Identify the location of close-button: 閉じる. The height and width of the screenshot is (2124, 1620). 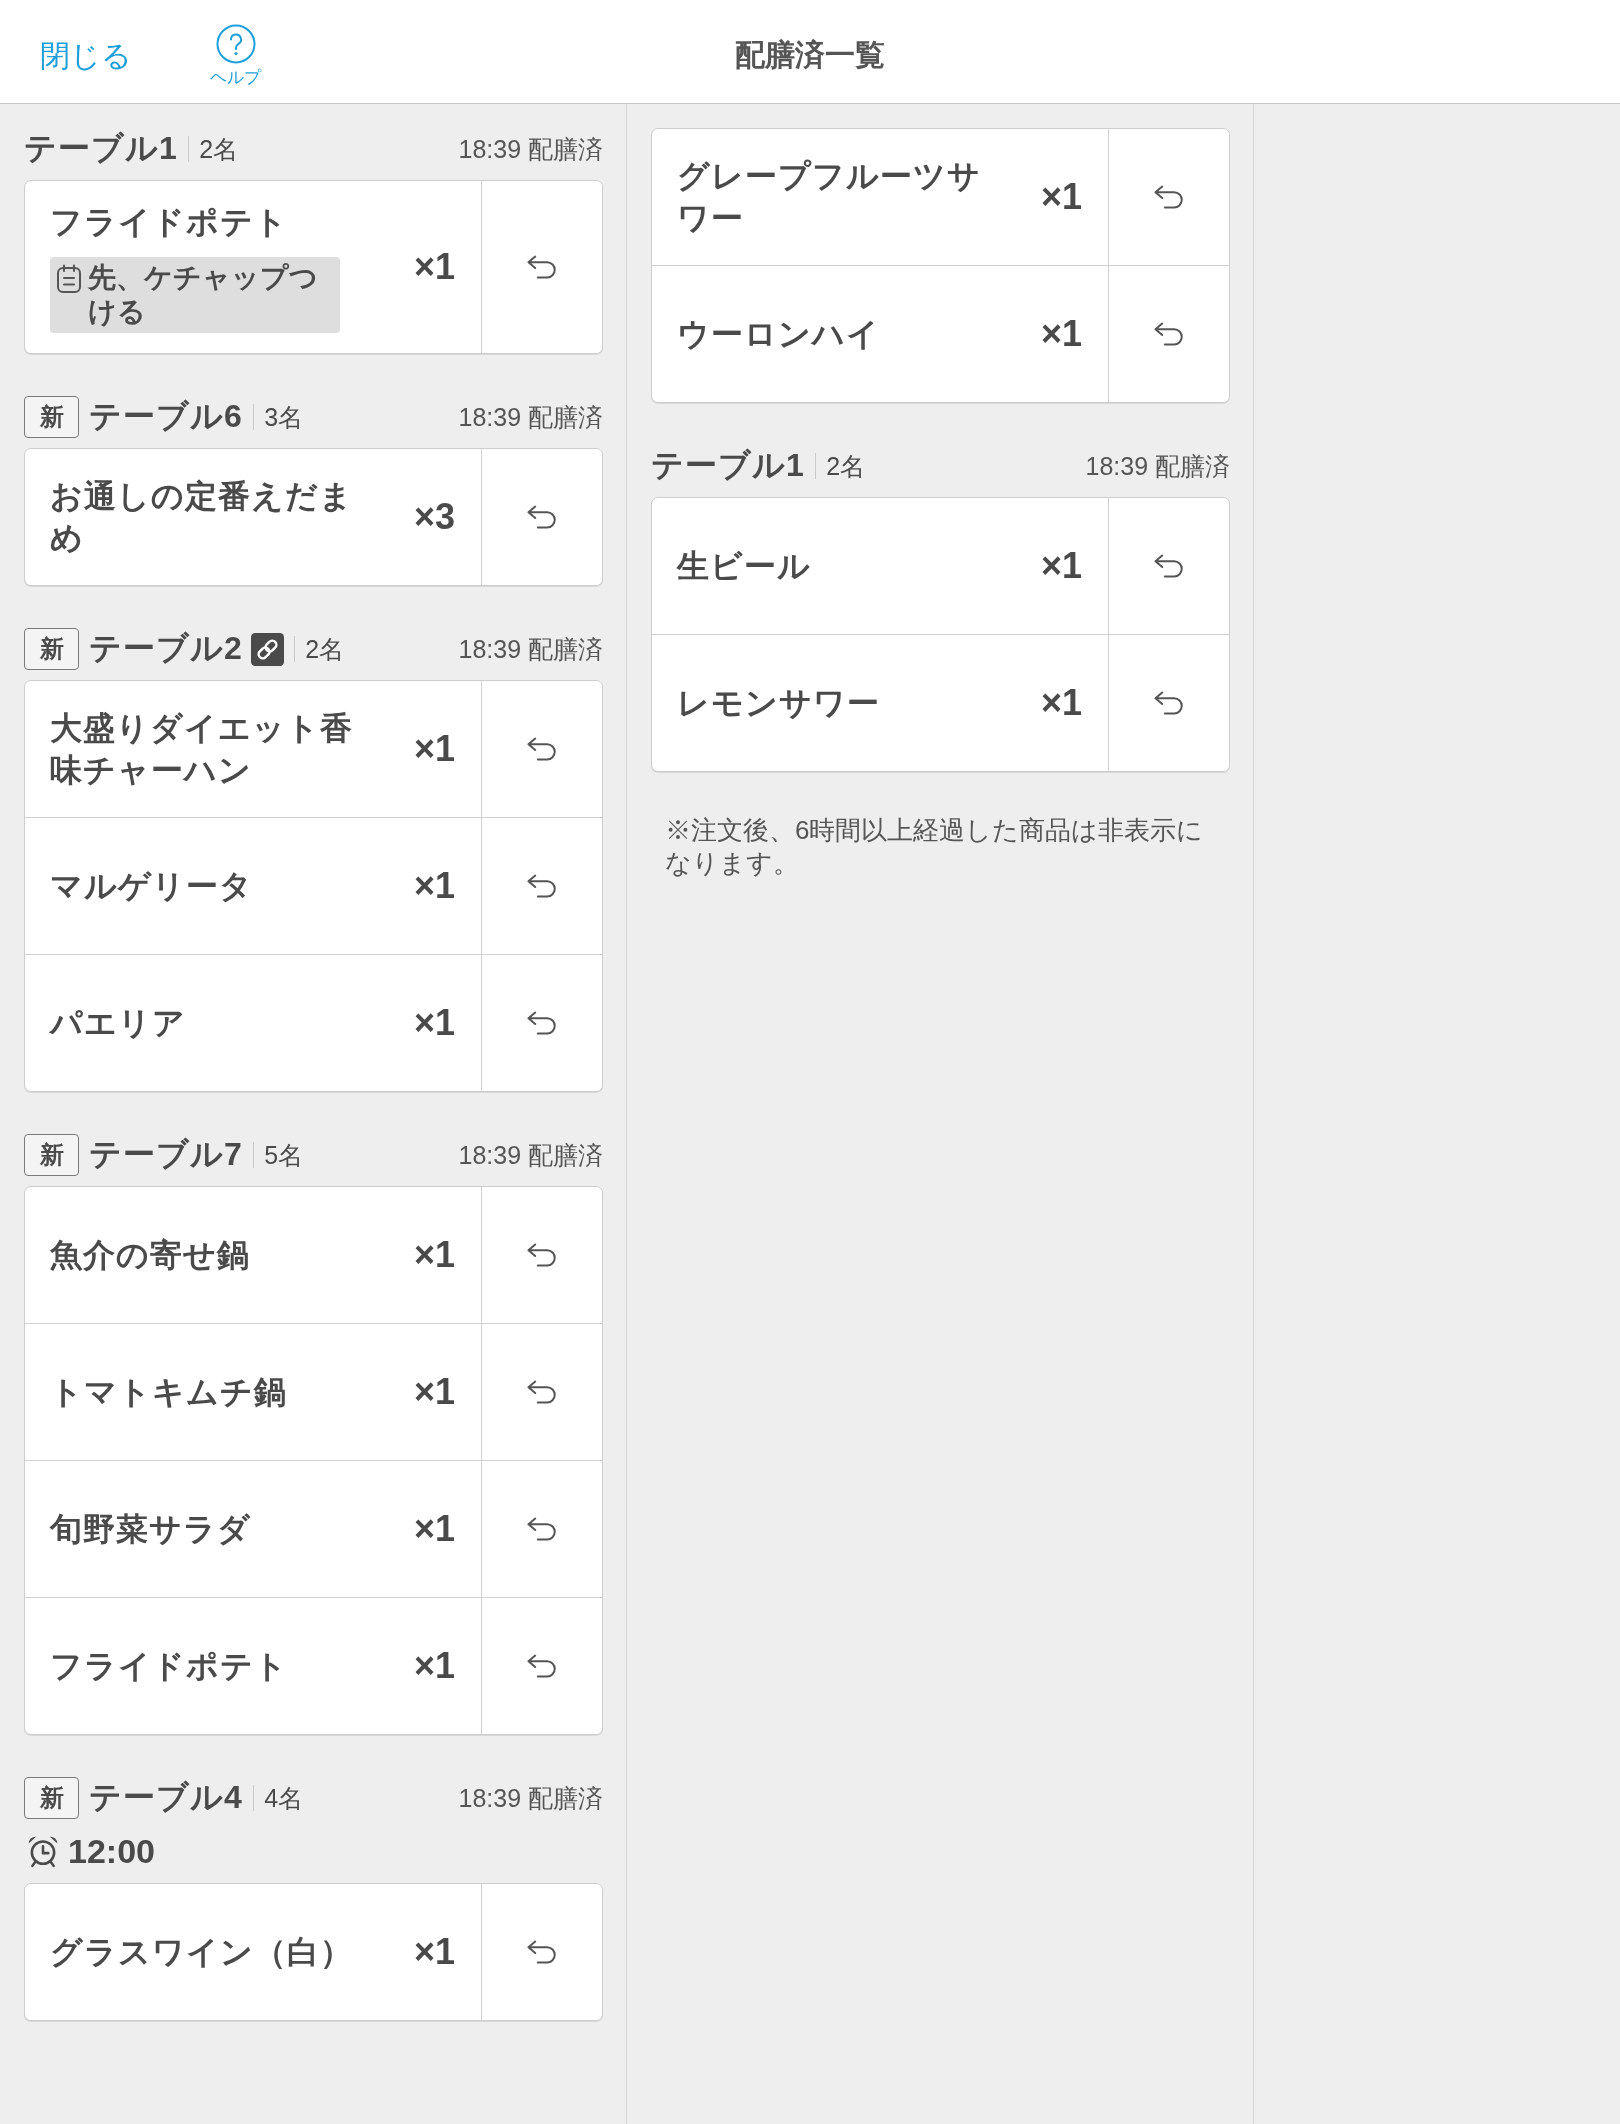
(86, 55).